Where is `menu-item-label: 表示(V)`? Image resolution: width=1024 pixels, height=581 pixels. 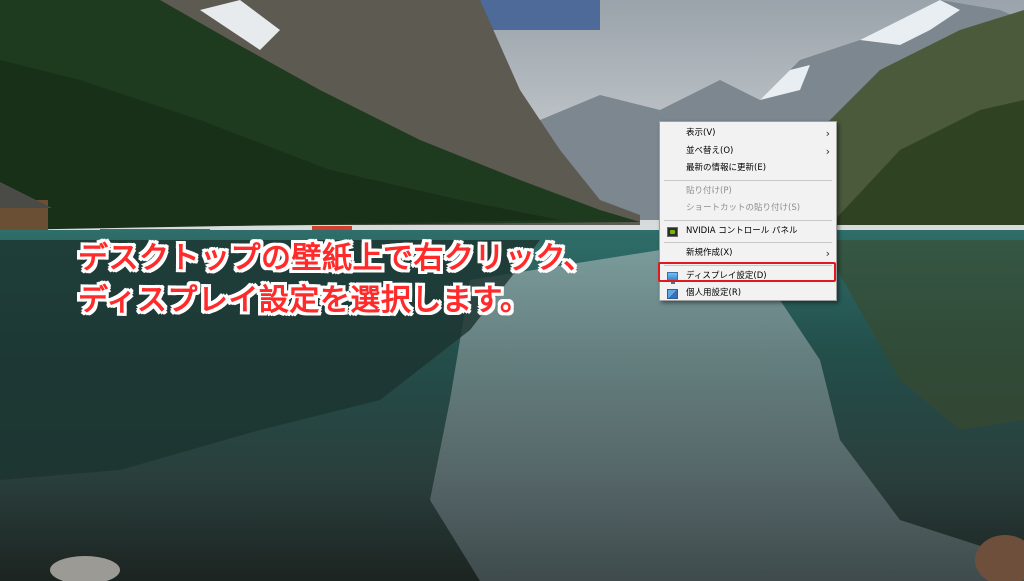 menu-item-label: 表示(V) is located at coordinates (701, 133).